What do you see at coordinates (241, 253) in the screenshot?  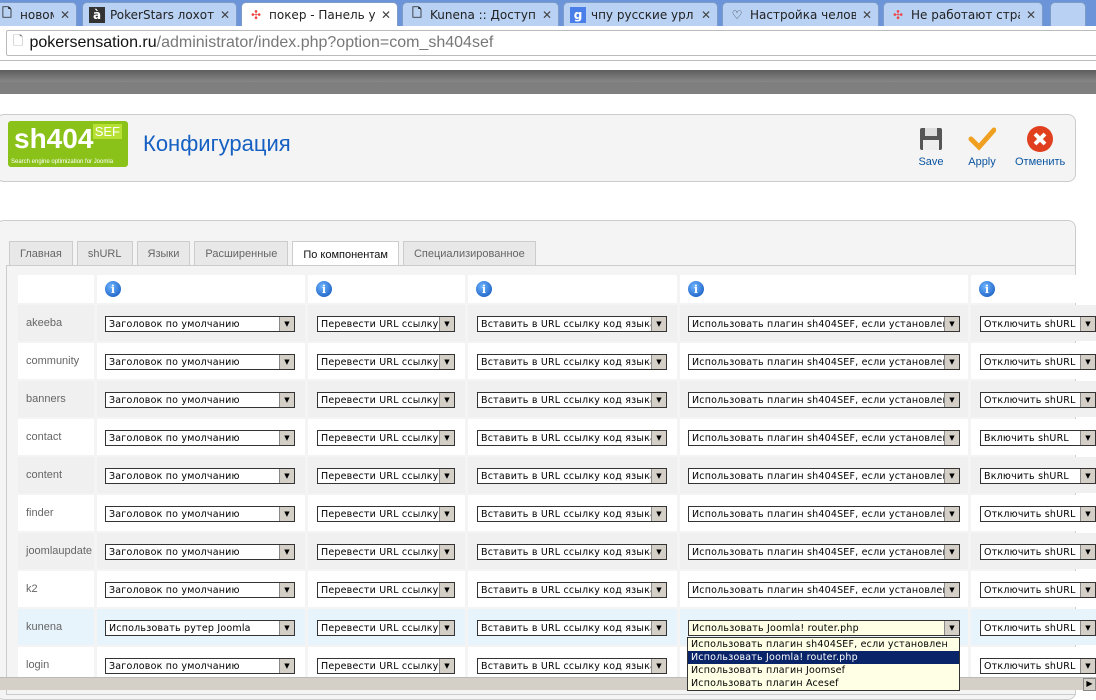 I see `tab-3: Расширенные` at bounding box center [241, 253].